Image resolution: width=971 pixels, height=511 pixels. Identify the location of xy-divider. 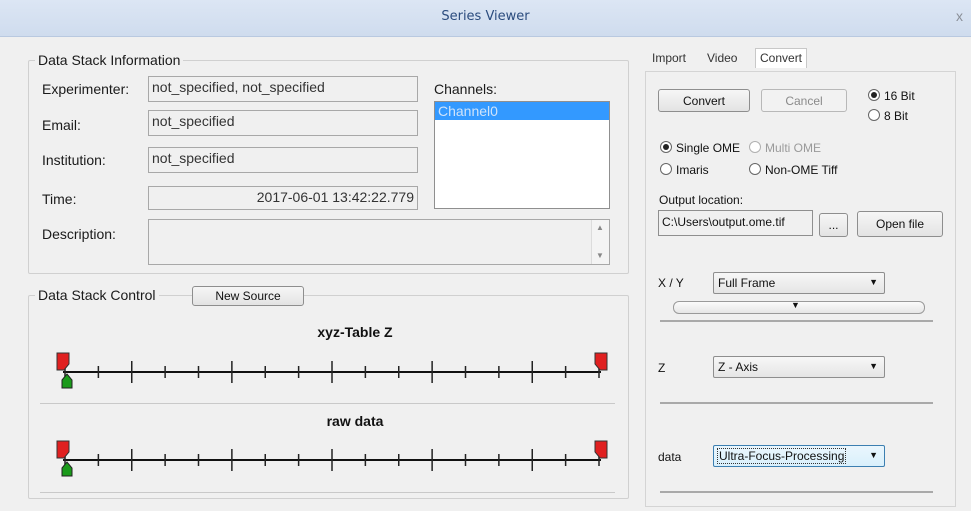
(796, 321).